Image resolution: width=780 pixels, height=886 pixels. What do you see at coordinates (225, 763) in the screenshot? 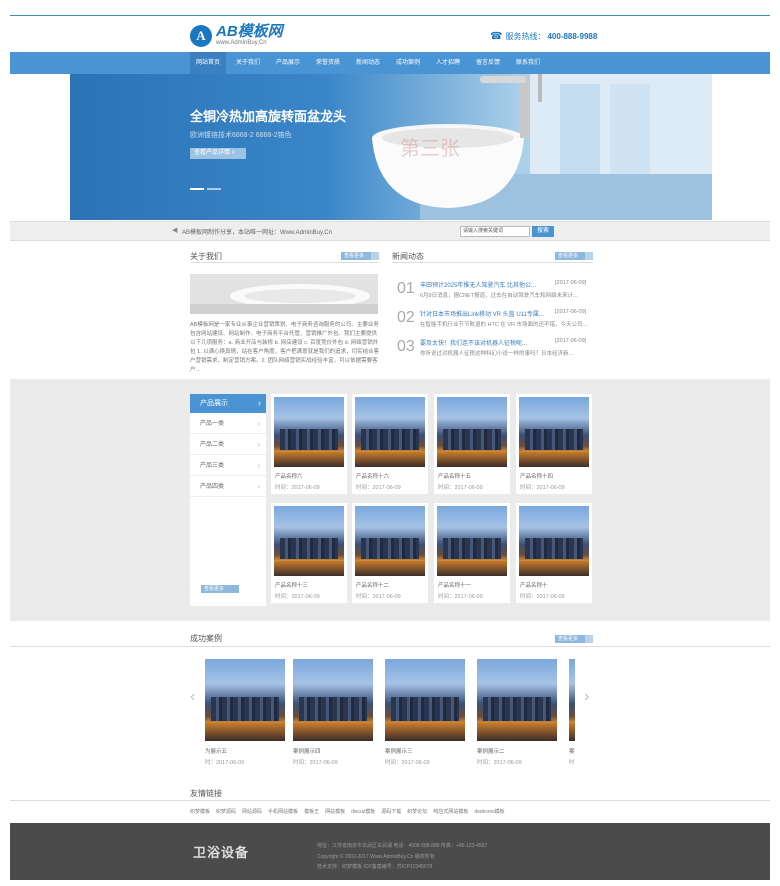
I see `case-time: 时：2017-06-09` at bounding box center [225, 763].